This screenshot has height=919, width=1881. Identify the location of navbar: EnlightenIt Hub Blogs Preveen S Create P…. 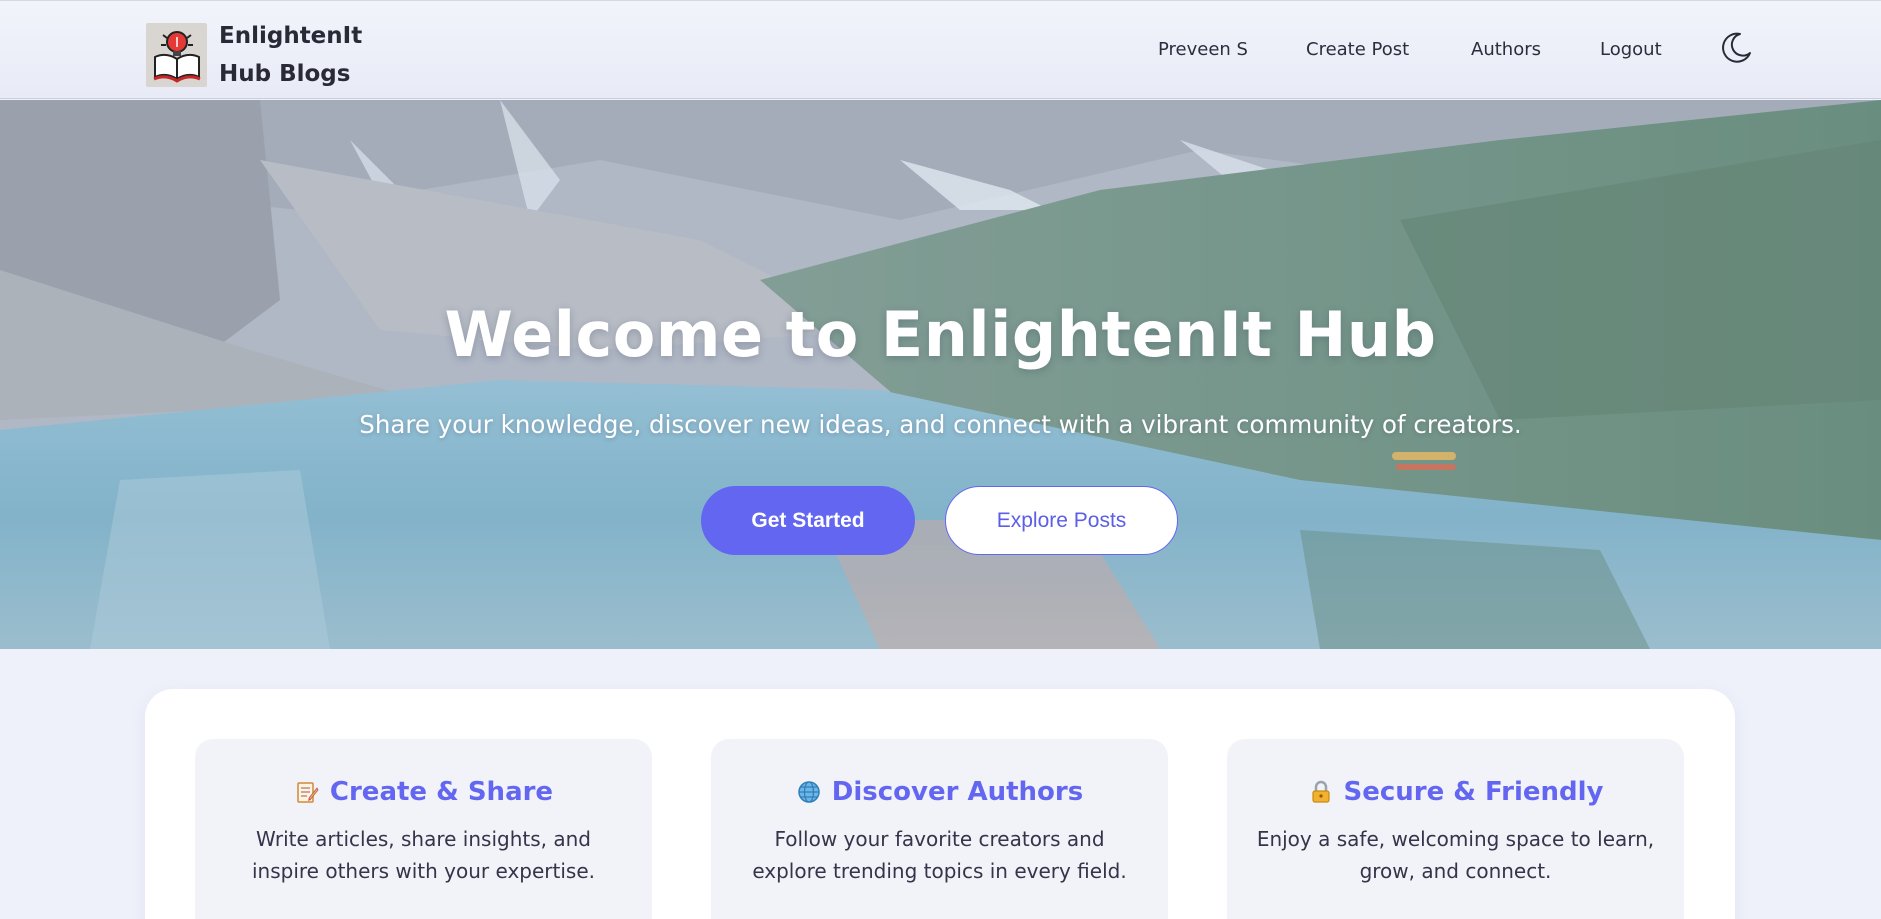
(940, 49).